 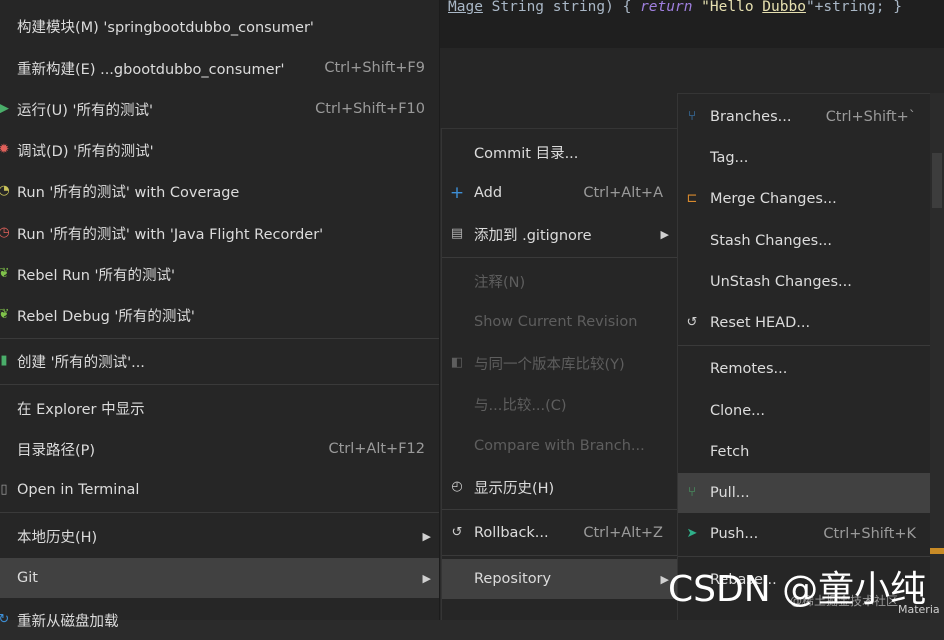 What do you see at coordinates (457, 362) in the screenshot?
I see `compare-icon: ◧` at bounding box center [457, 362].